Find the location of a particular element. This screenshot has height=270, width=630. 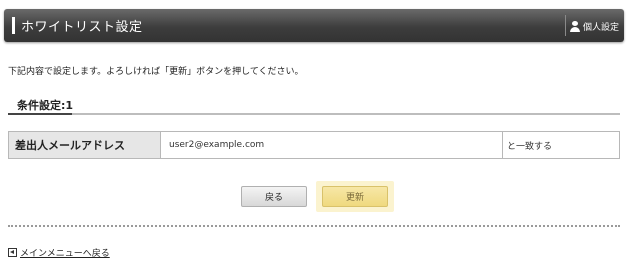

header-bar: ホワイトリスト設定 個人設定 is located at coordinates (314, 25).